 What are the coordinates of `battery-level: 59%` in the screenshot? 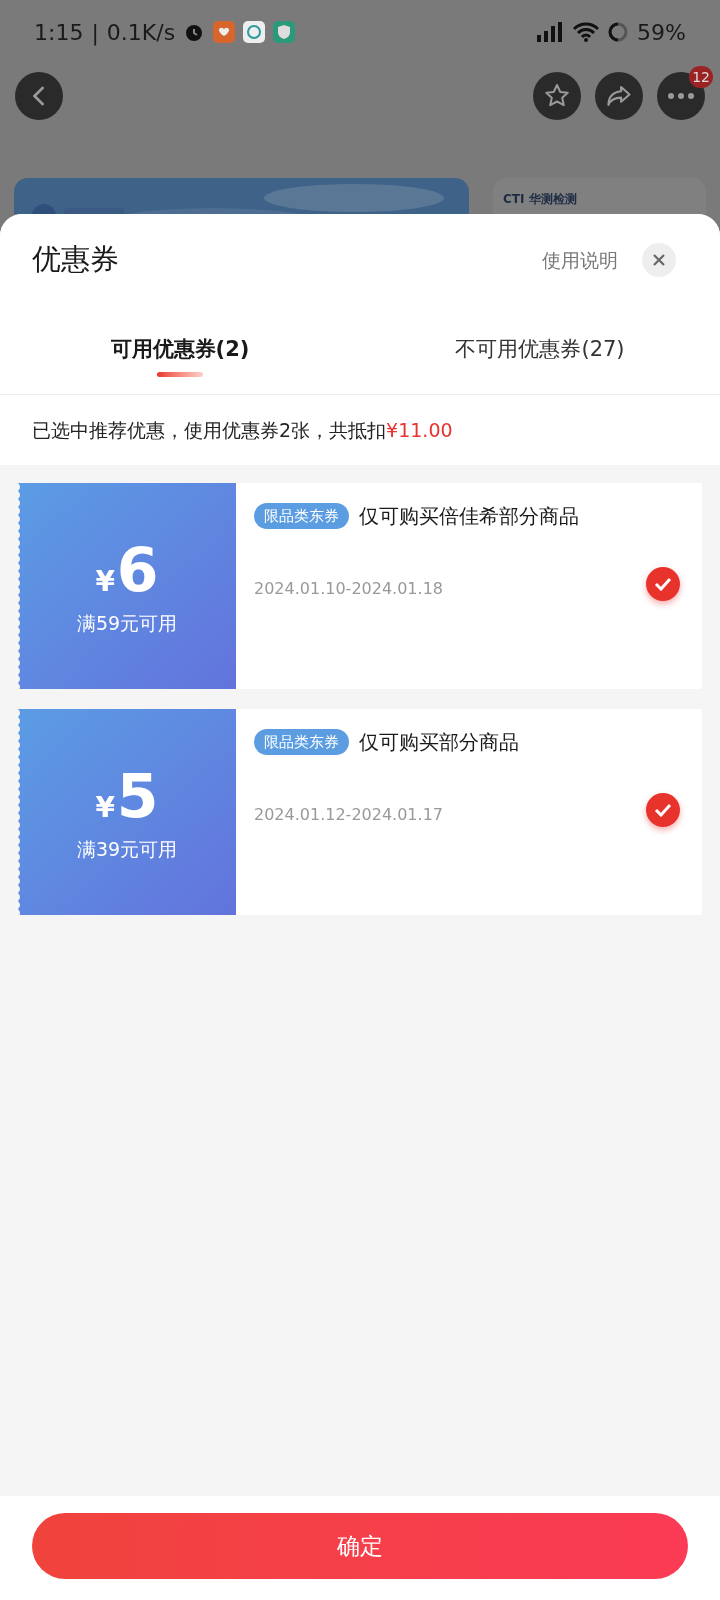 It's located at (661, 32).